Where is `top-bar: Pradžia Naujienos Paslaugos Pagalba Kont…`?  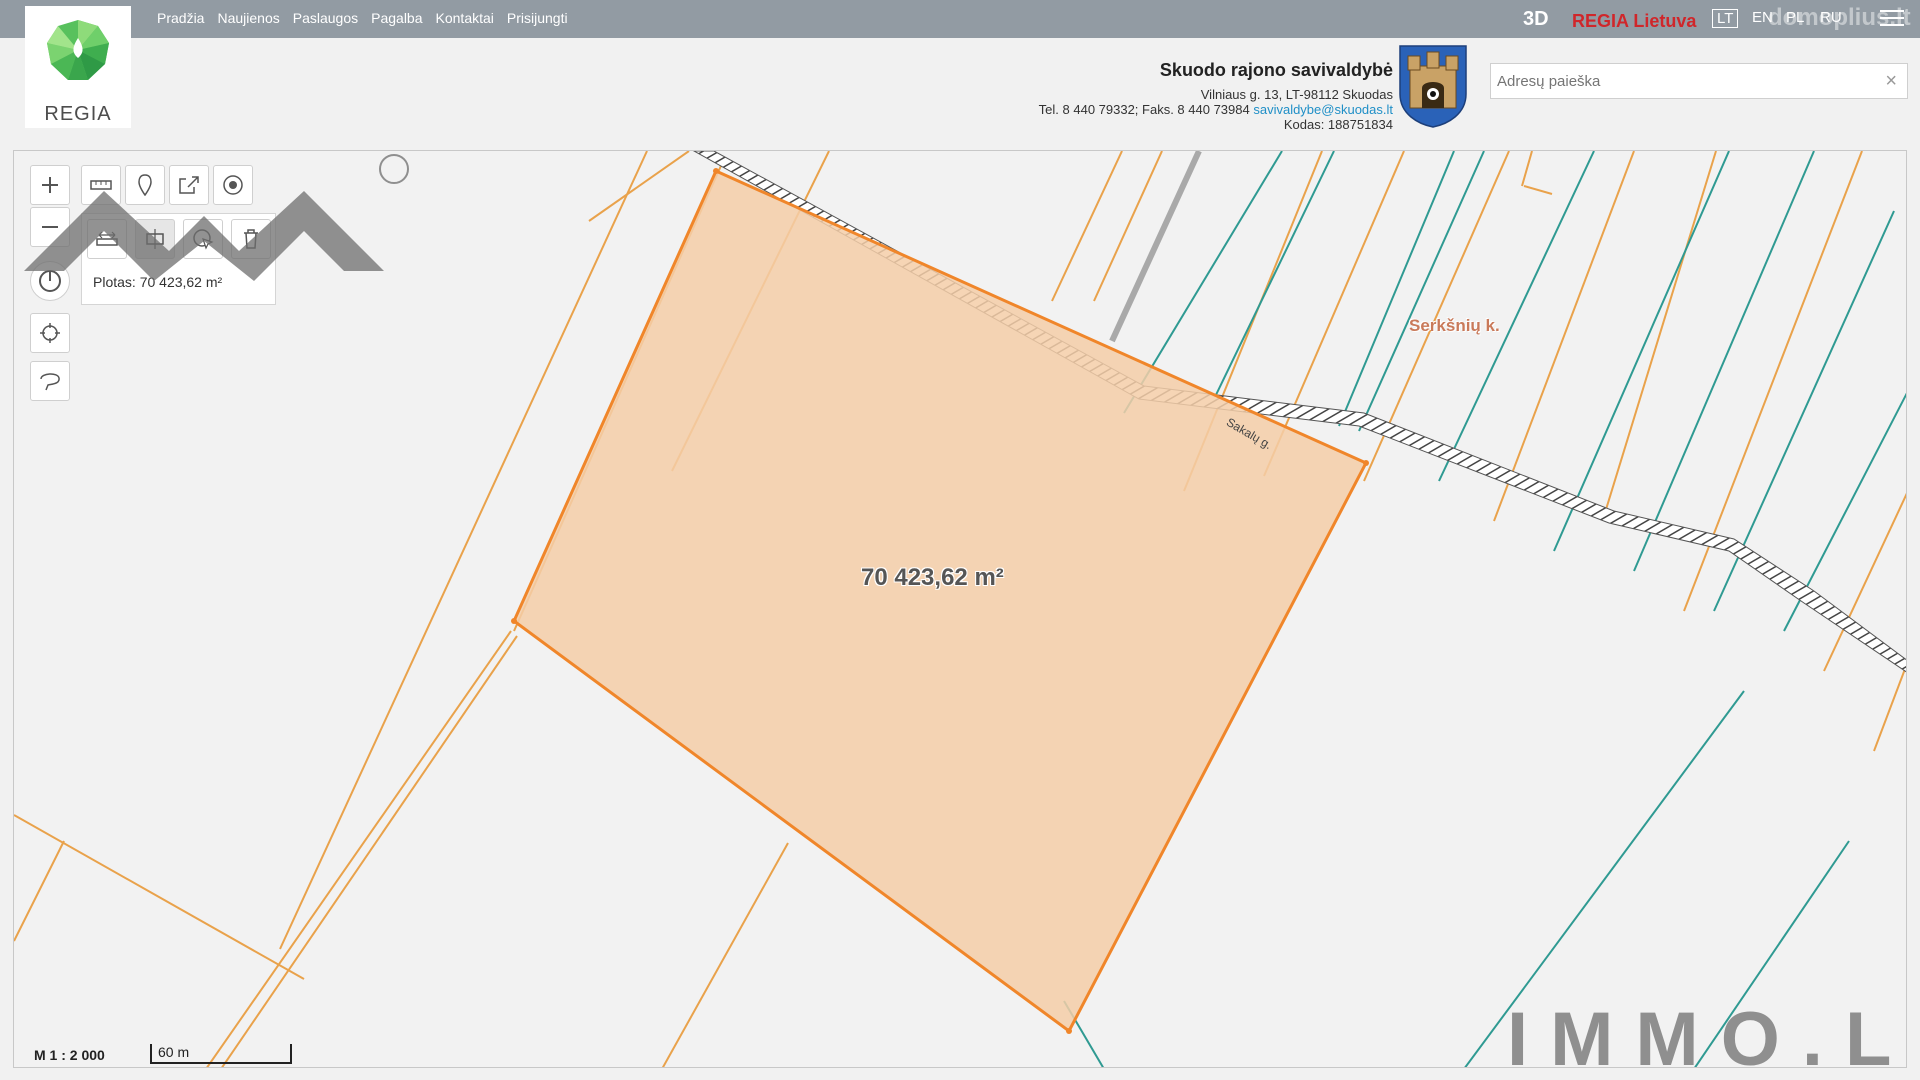 top-bar: Pradžia Naujienos Paslaugos Pagalba Kont… is located at coordinates (960, 19).